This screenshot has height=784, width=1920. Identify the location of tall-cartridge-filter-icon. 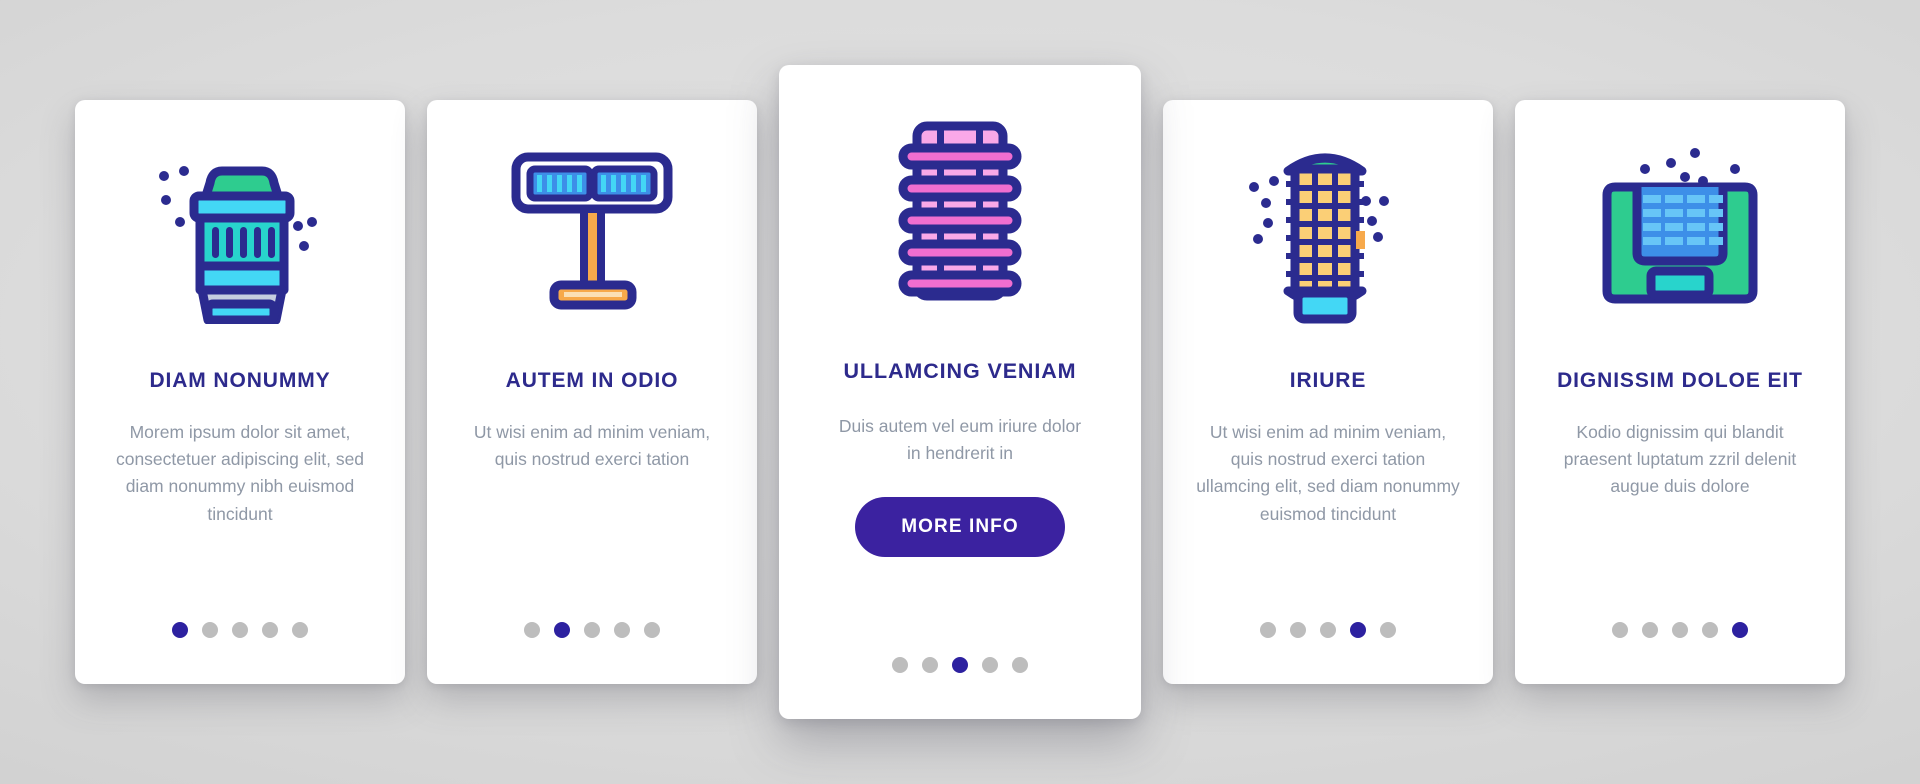
(1319, 238).